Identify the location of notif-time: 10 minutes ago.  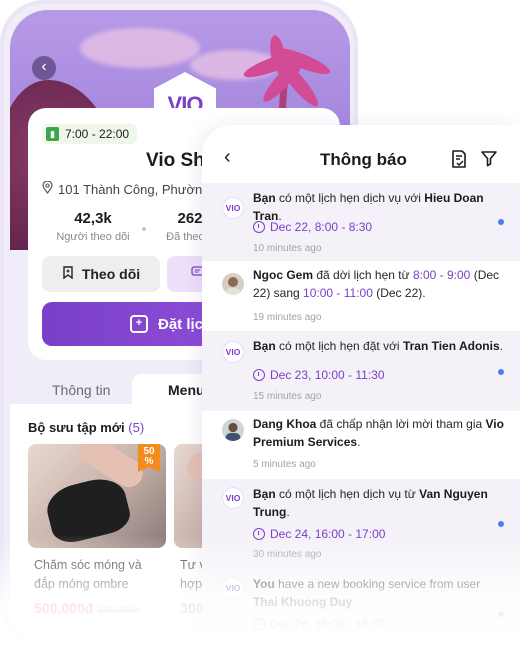
(287, 248).